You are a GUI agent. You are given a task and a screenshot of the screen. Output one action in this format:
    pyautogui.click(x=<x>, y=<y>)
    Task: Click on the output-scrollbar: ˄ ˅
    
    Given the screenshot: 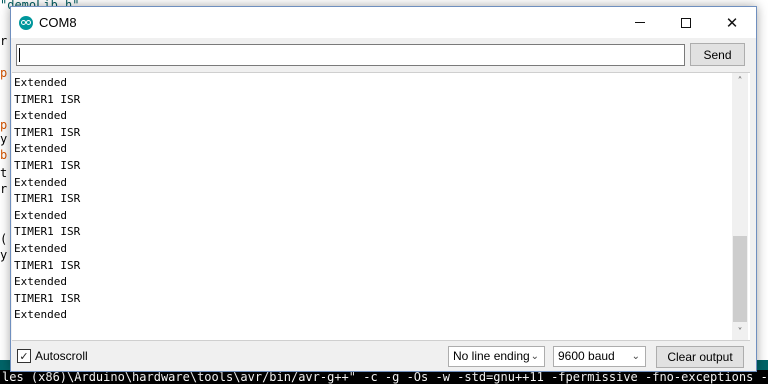 What is the action you would take?
    pyautogui.click(x=740, y=206)
    